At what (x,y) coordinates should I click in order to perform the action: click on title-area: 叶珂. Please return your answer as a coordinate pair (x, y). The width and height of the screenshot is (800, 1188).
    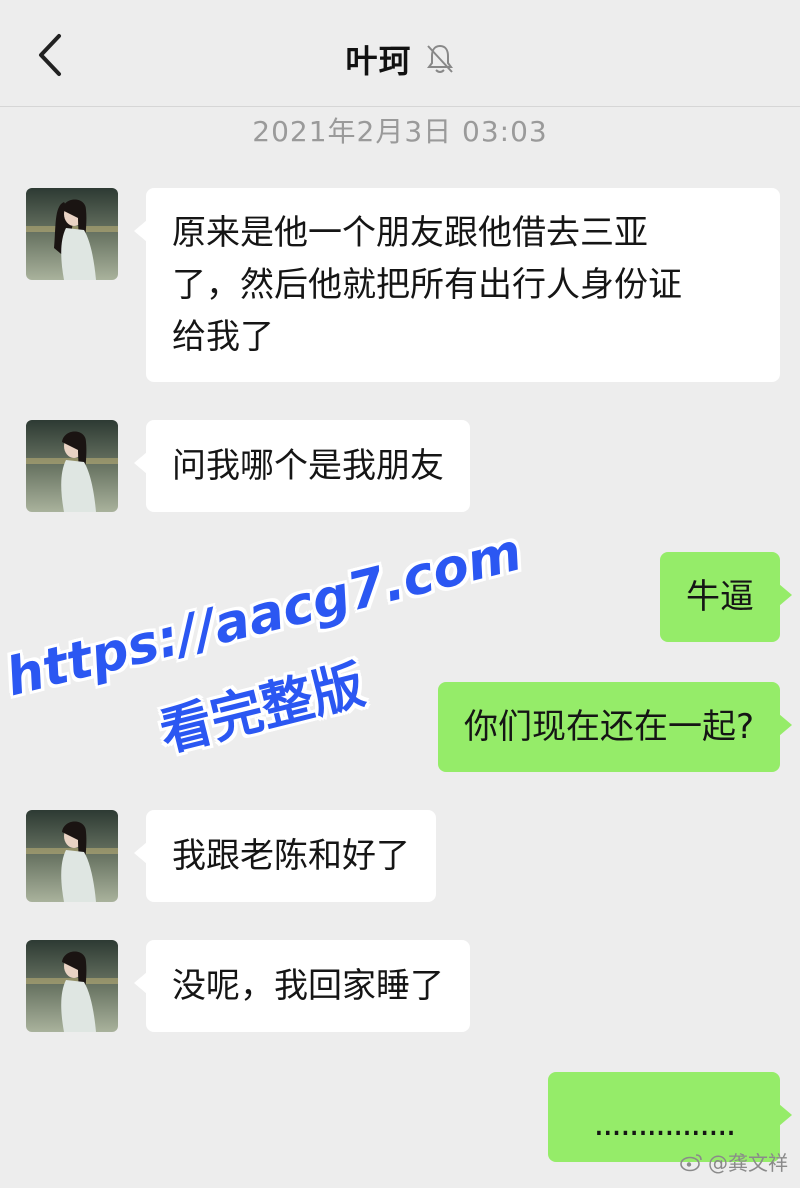
    Looking at the image, I should click on (400, 59).